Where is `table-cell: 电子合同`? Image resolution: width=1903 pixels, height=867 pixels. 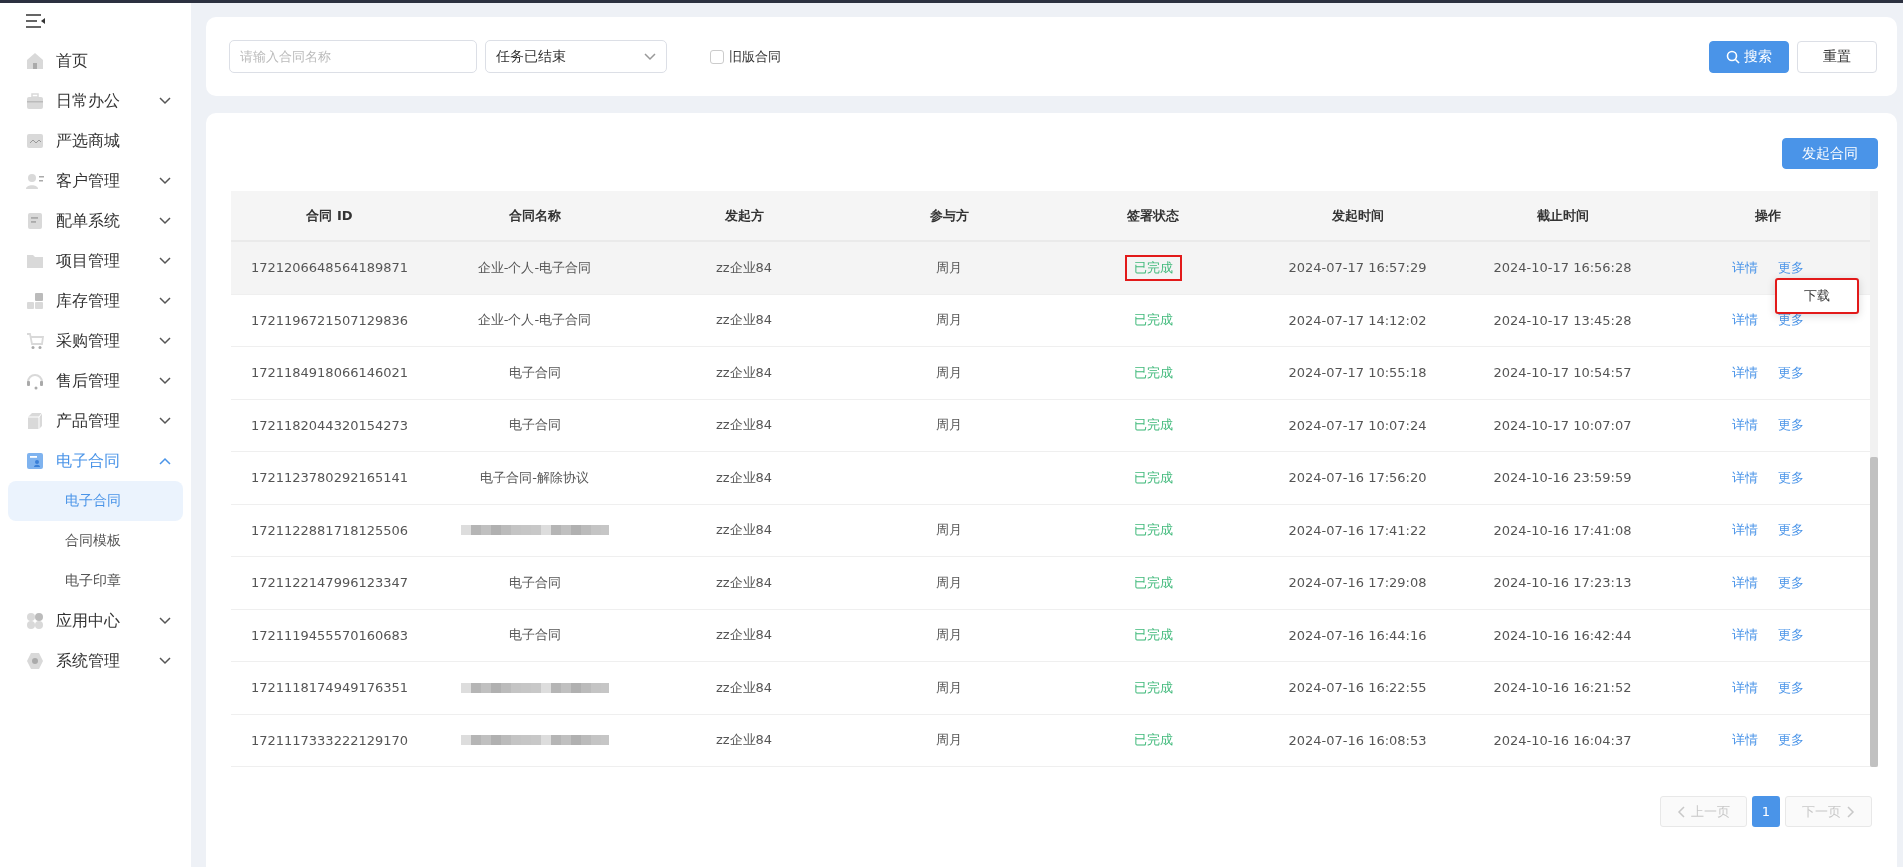 table-cell: 电子合同 is located at coordinates (534, 425).